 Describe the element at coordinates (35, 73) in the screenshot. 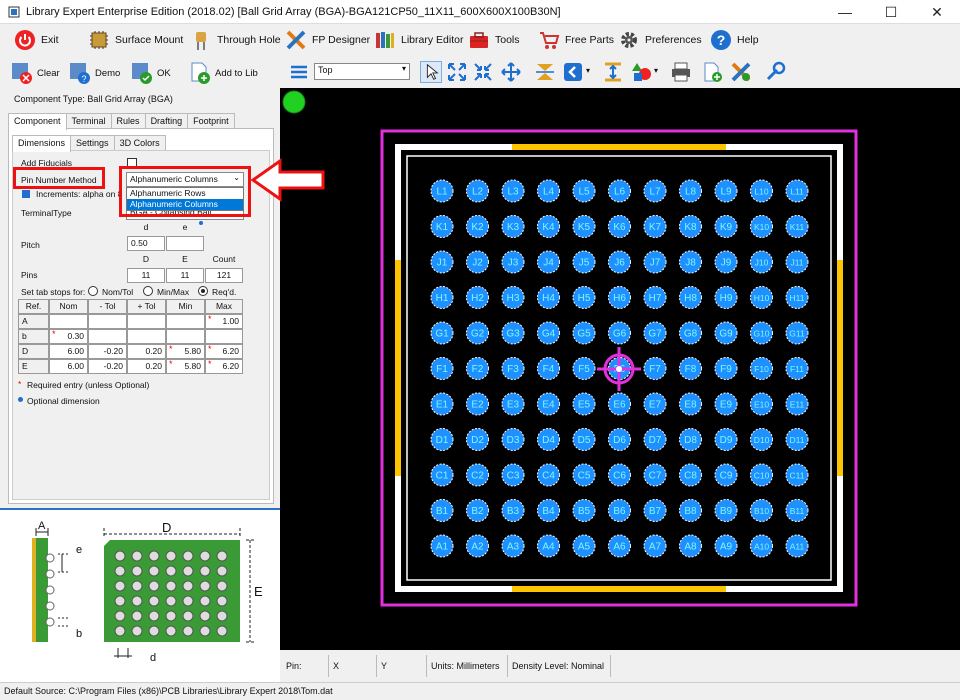

I see `clear-button: Clear` at that location.